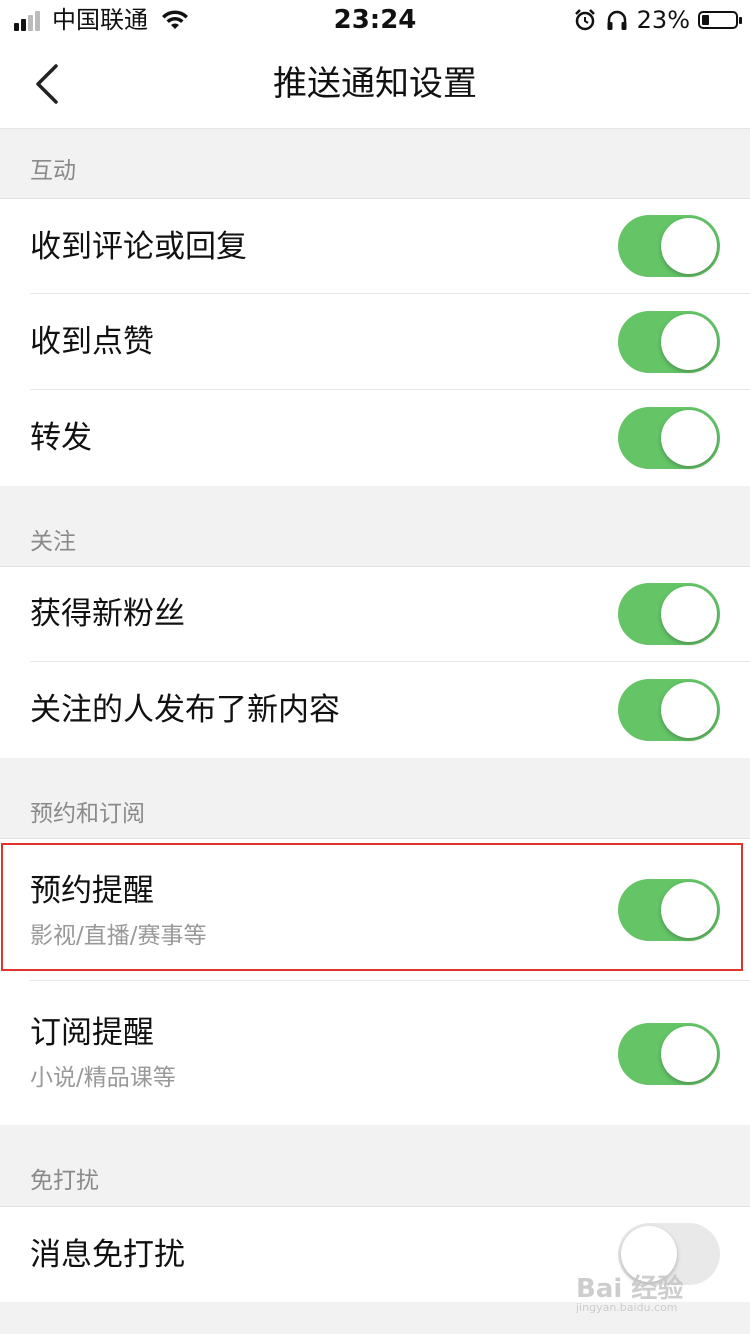 The width and height of the screenshot is (750, 1334). Describe the element at coordinates (375, 1053) in the screenshot. I see `setting-row-subscription-reminder: 订阅提醒 小说/精品课等` at that location.